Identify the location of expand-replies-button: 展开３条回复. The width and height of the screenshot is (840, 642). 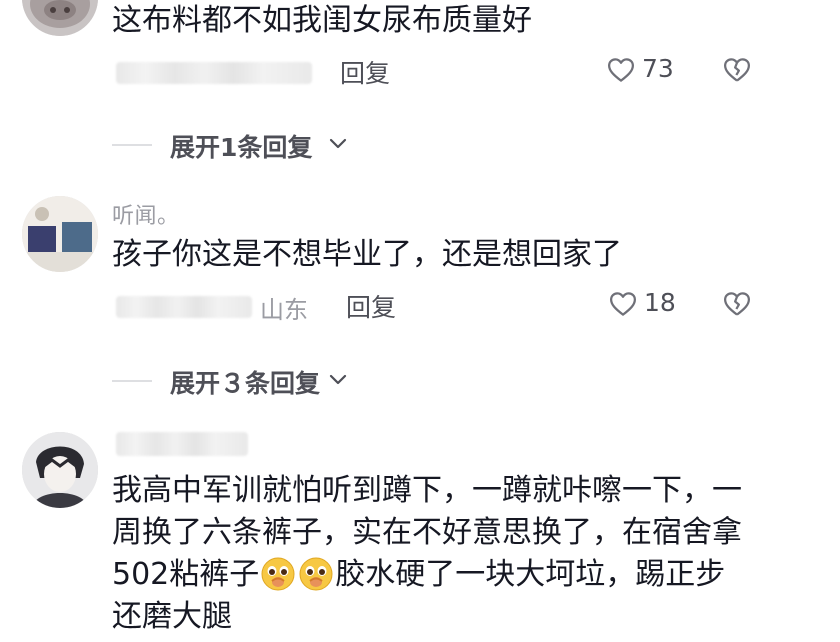
(312, 380).